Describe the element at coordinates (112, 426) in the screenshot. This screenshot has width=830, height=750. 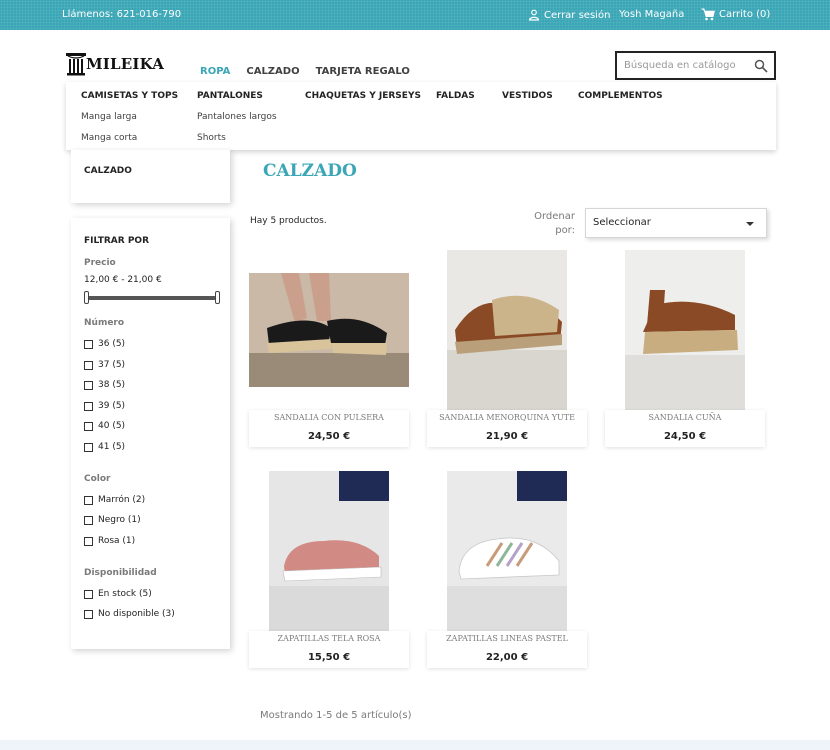
I see `filter-label: 40 (5)` at that location.